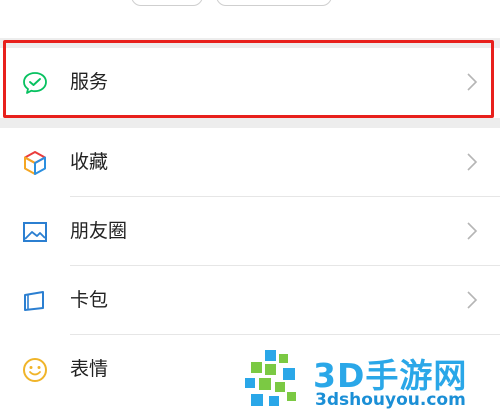 The width and height of the screenshot is (500, 415). What do you see at coordinates (35, 370) in the screenshot?
I see `sticker-smiley-icon` at bounding box center [35, 370].